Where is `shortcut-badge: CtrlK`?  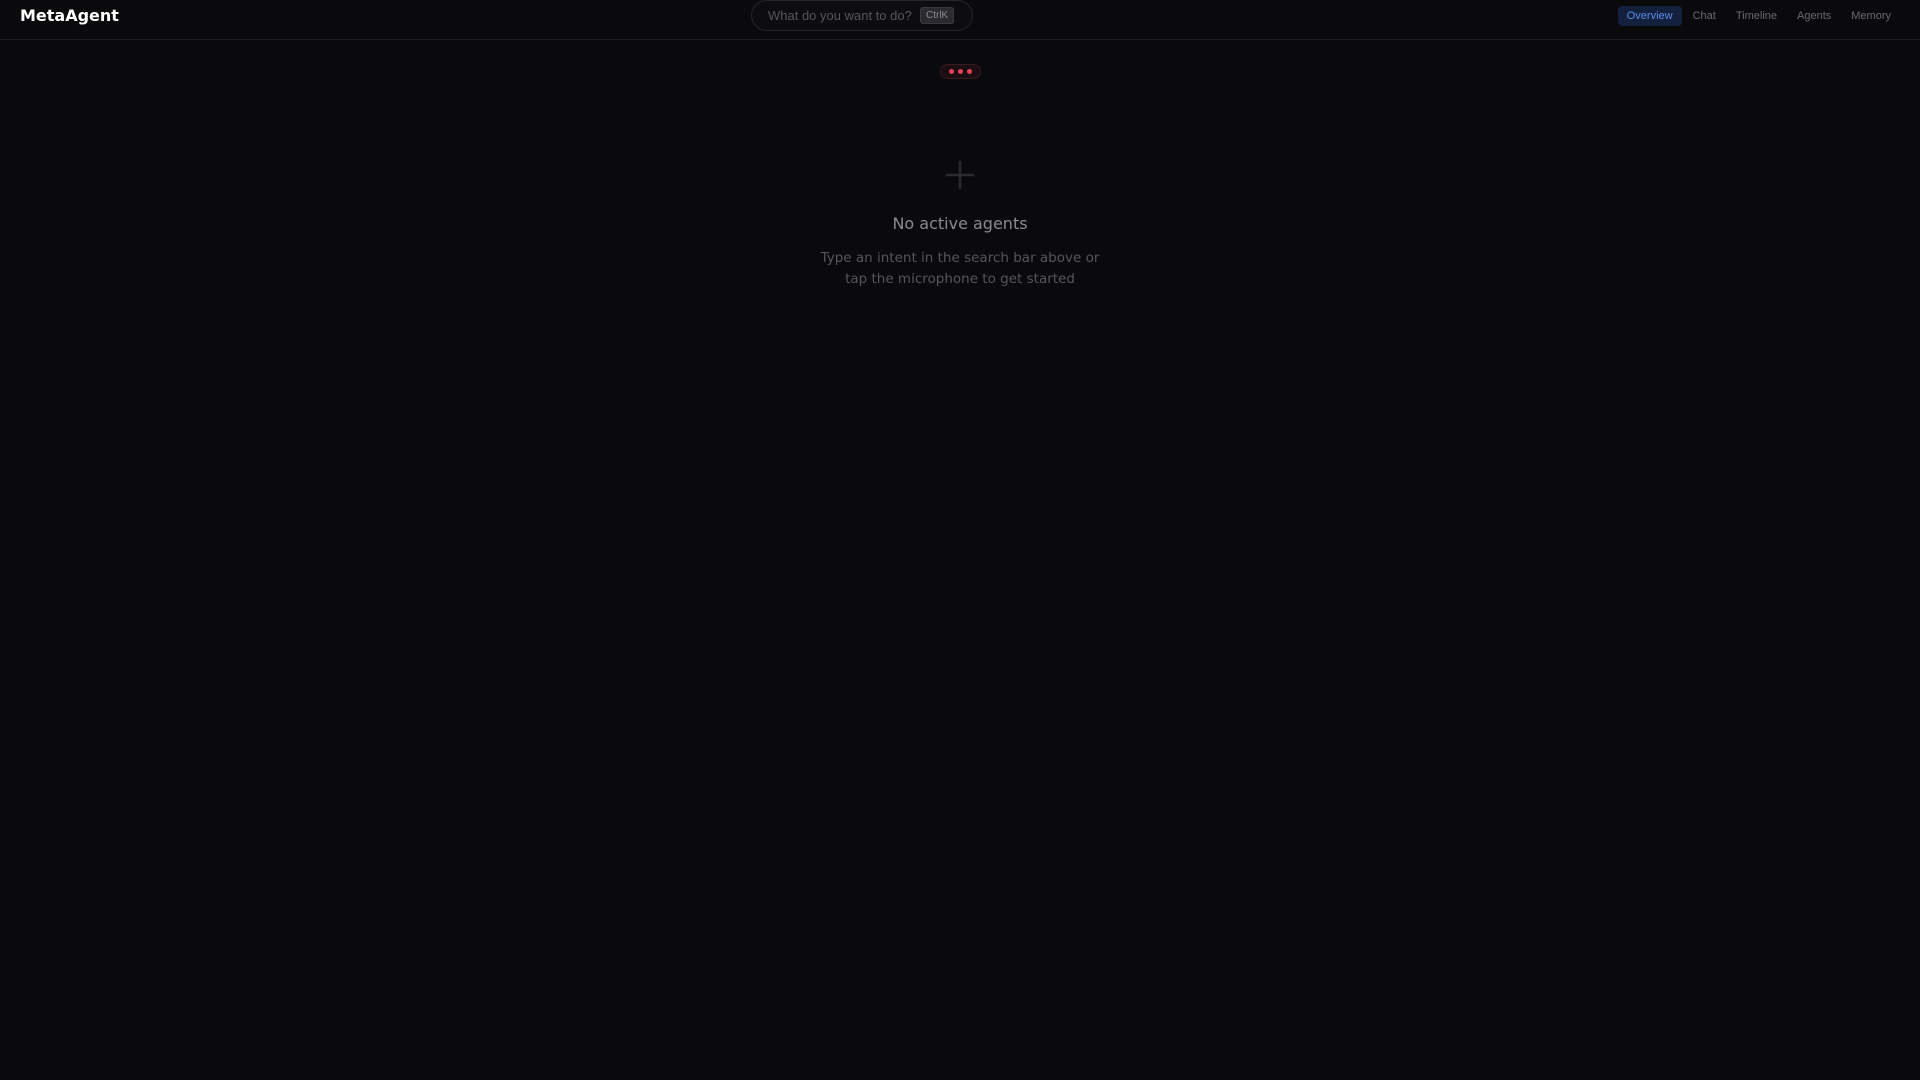
shortcut-badge: CtrlK is located at coordinates (937, 15).